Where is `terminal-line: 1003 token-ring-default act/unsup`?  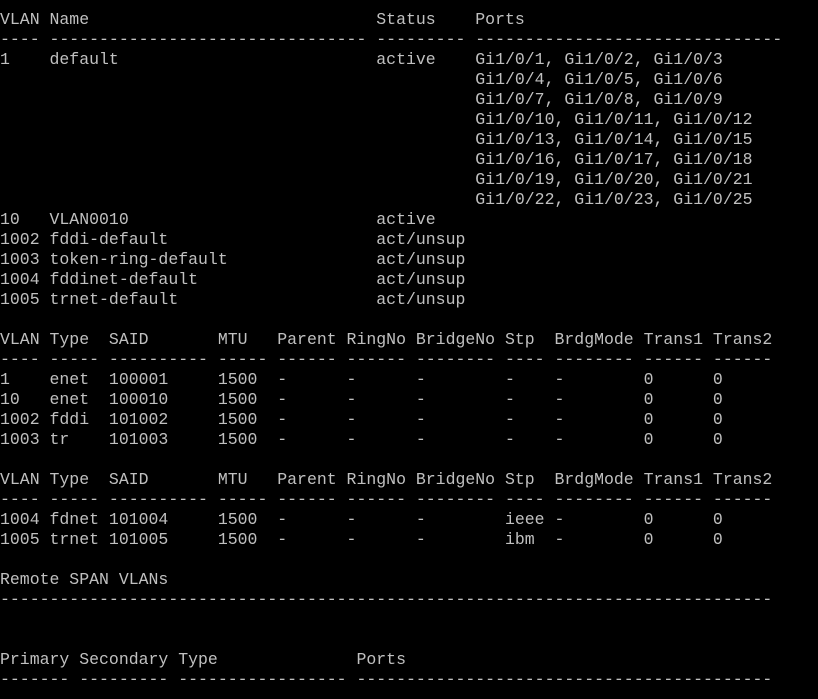
terminal-line: 1003 token-ring-default act/unsup is located at coordinates (233, 259).